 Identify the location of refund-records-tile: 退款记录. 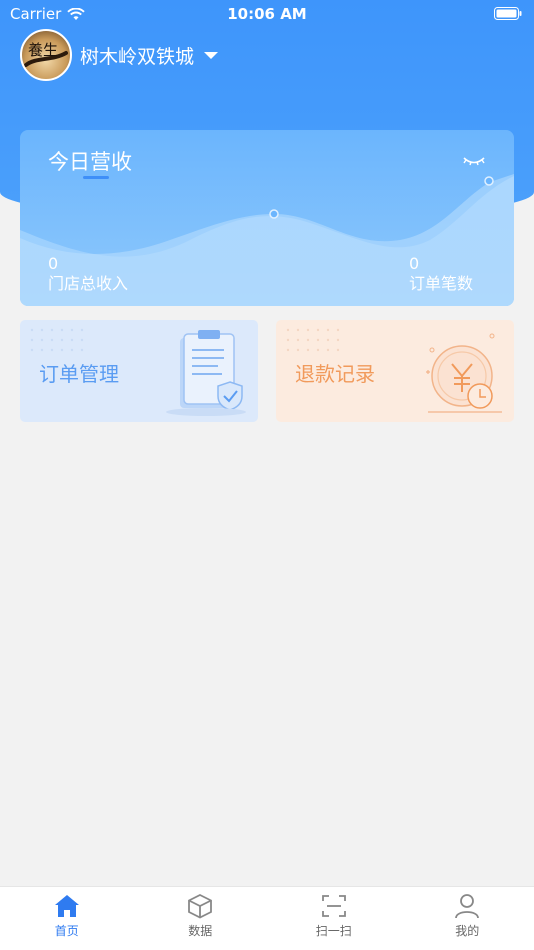
(395, 371).